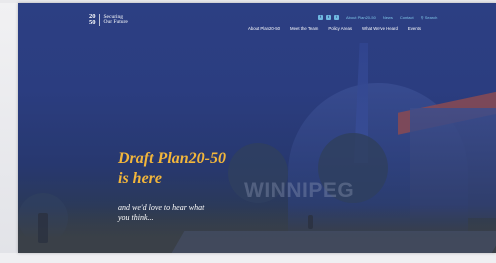 The width and height of the screenshot is (496, 263). Describe the element at coordinates (264, 28) in the screenshot. I see `nav-item-about: About Plan20-50` at that location.